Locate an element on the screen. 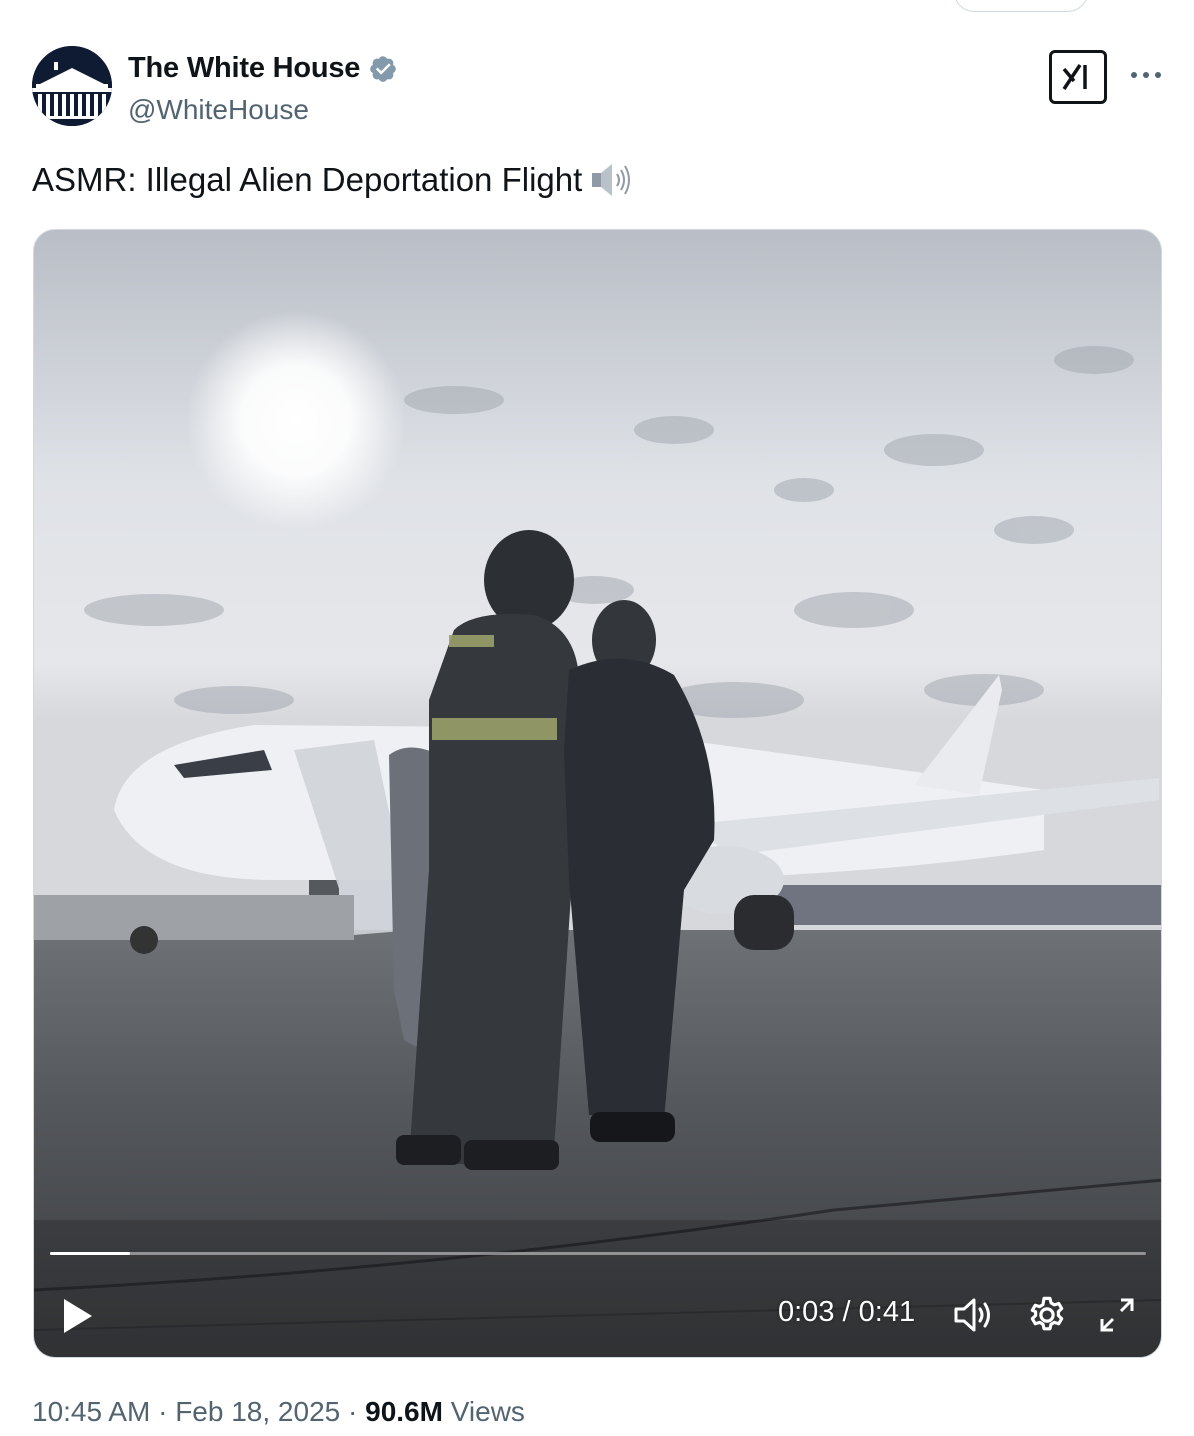  author-name-row: The White House is located at coordinates (263, 68).